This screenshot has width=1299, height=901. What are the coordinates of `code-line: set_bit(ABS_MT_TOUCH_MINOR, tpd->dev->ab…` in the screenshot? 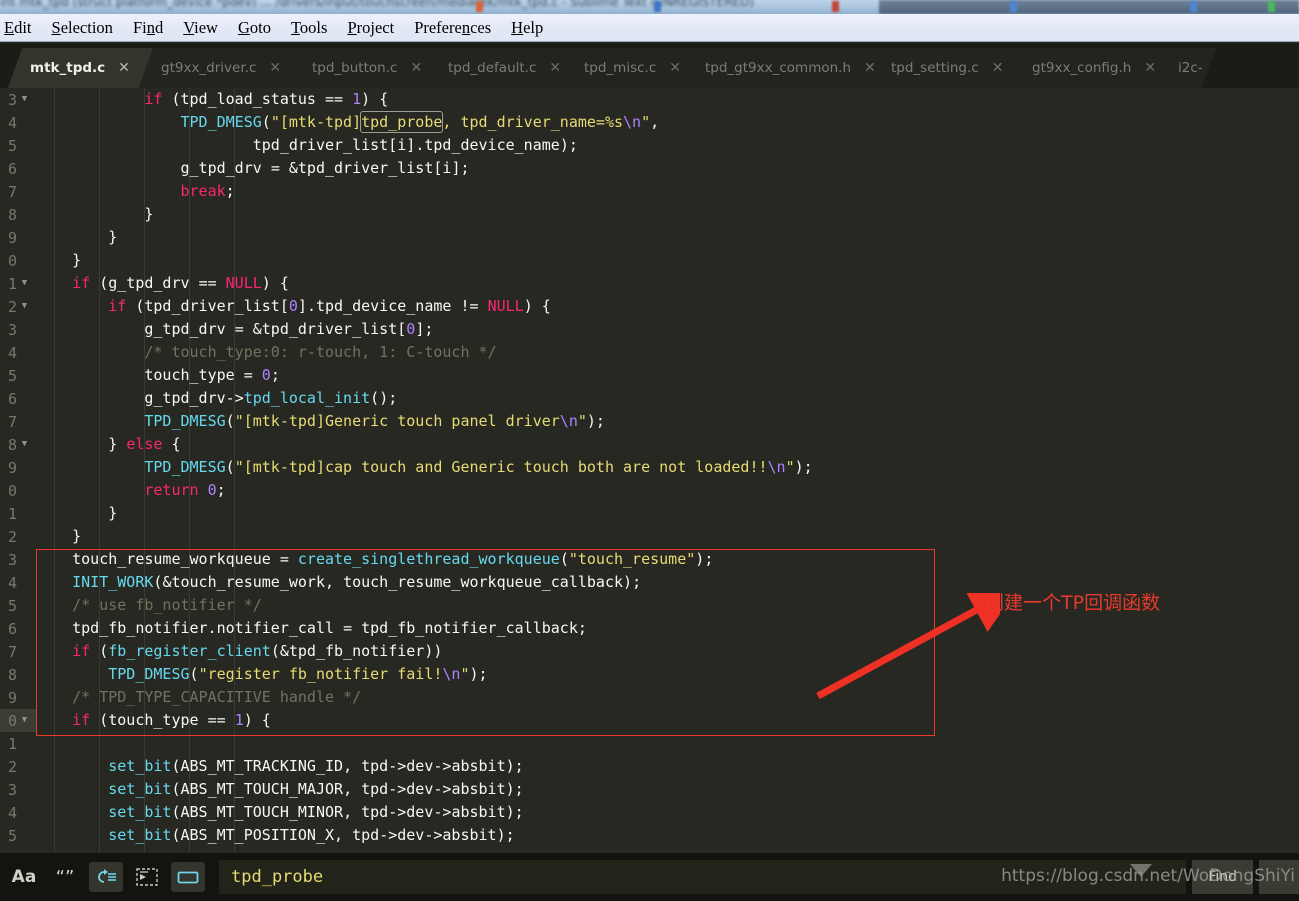 It's located at (279, 812).